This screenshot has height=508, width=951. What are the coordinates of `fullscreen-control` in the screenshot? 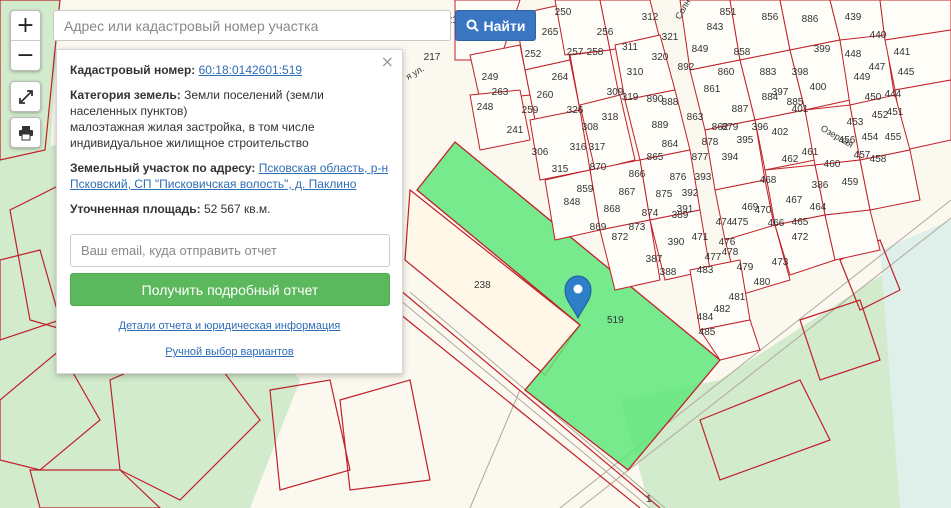 It's located at (25, 96).